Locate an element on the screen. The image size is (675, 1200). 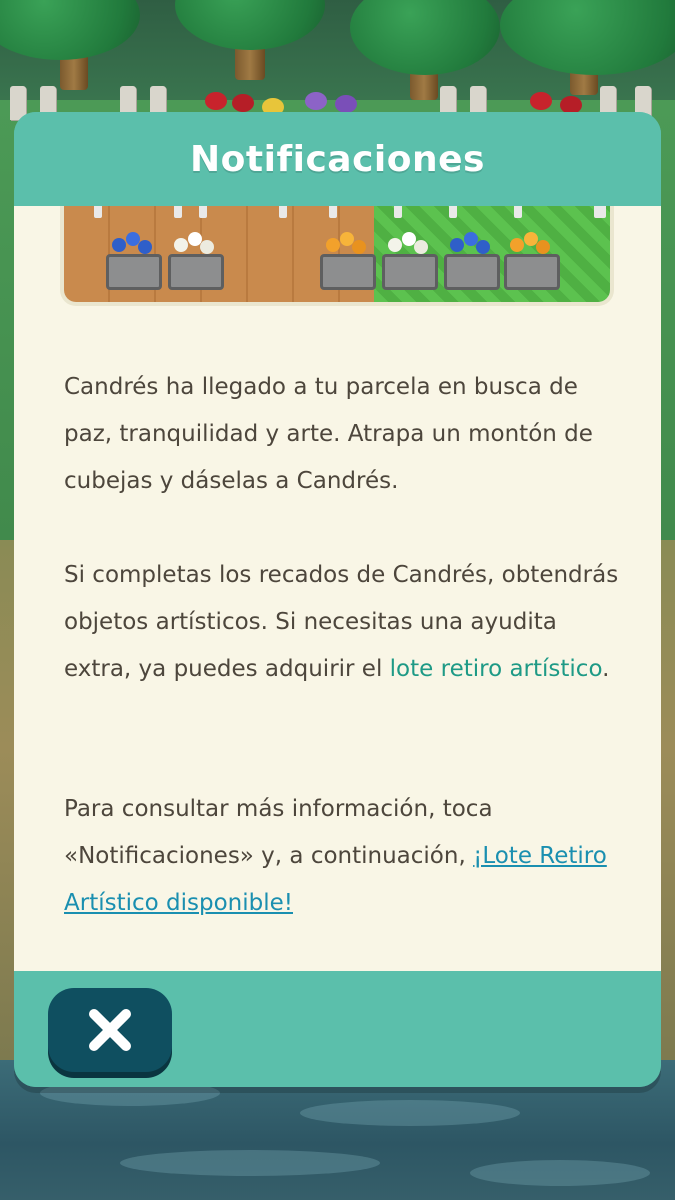
dialog-title: Notificaciones is located at coordinates (337, 159).